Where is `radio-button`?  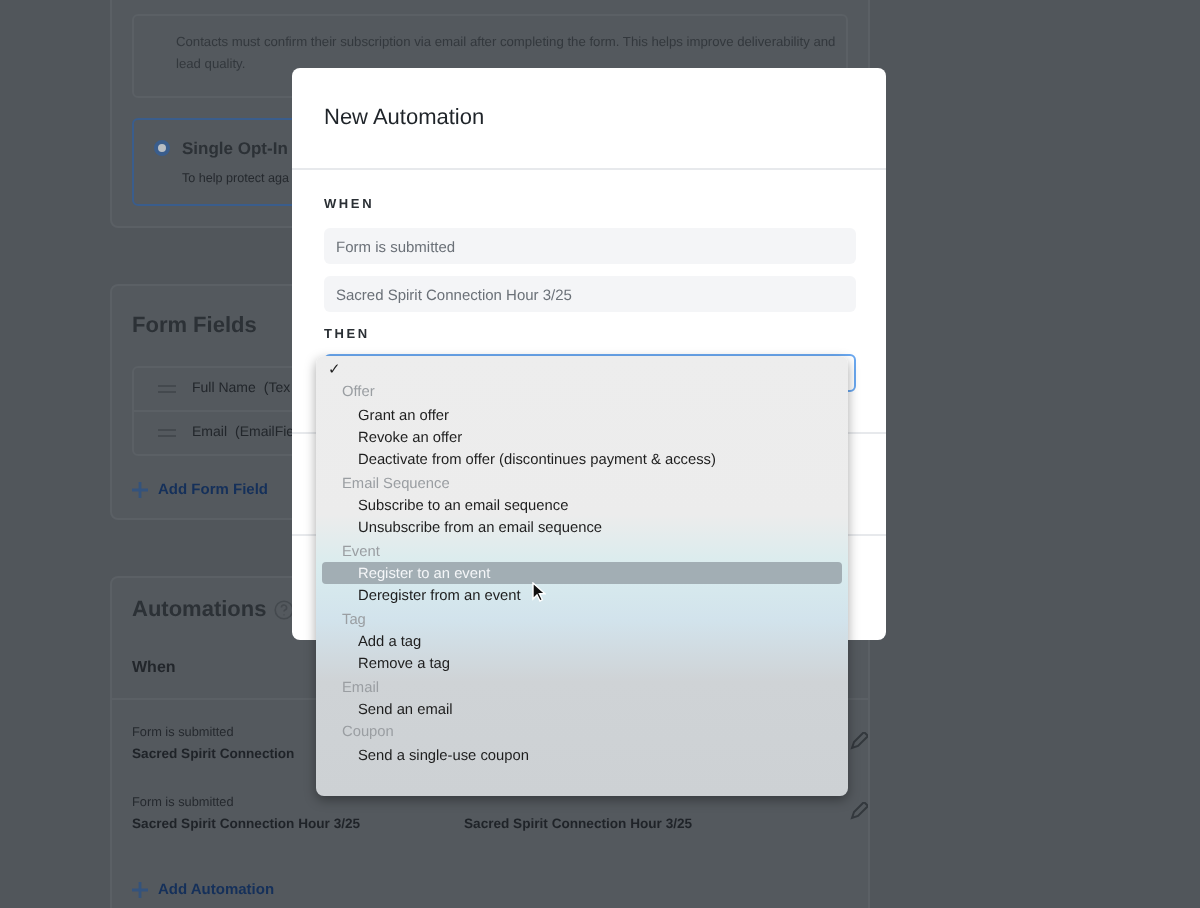 radio-button is located at coordinates (162, 148).